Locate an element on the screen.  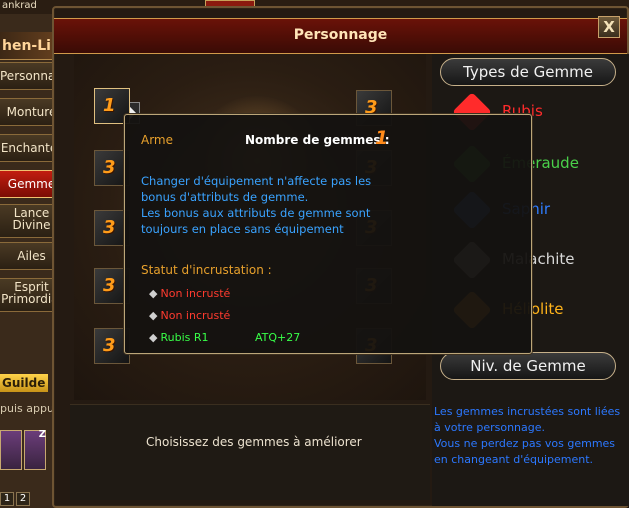
status-row: ◆ Rubis R1 ATQ+27 is located at coordinates (224, 337).